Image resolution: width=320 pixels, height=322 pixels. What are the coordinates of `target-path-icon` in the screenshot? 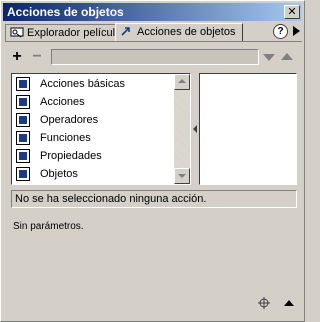 It's located at (264, 303).